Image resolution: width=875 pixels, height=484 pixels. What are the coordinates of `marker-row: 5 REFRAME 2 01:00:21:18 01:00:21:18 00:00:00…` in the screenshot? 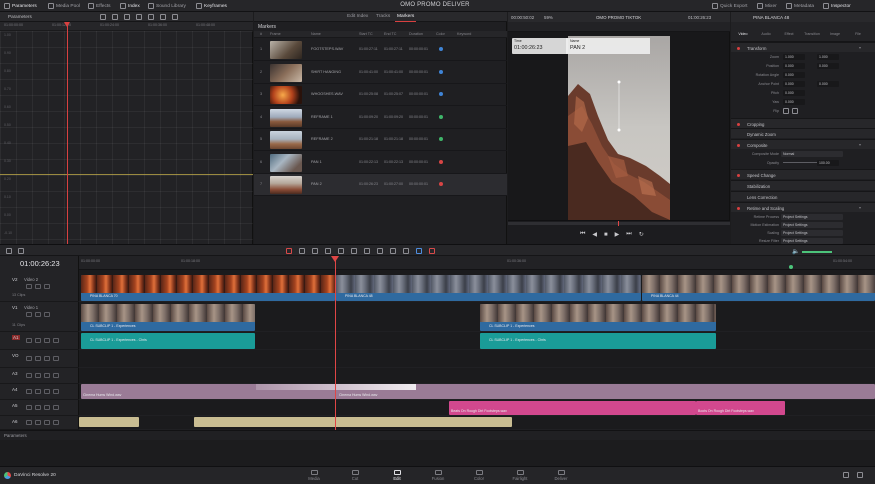 It's located at (380, 140).